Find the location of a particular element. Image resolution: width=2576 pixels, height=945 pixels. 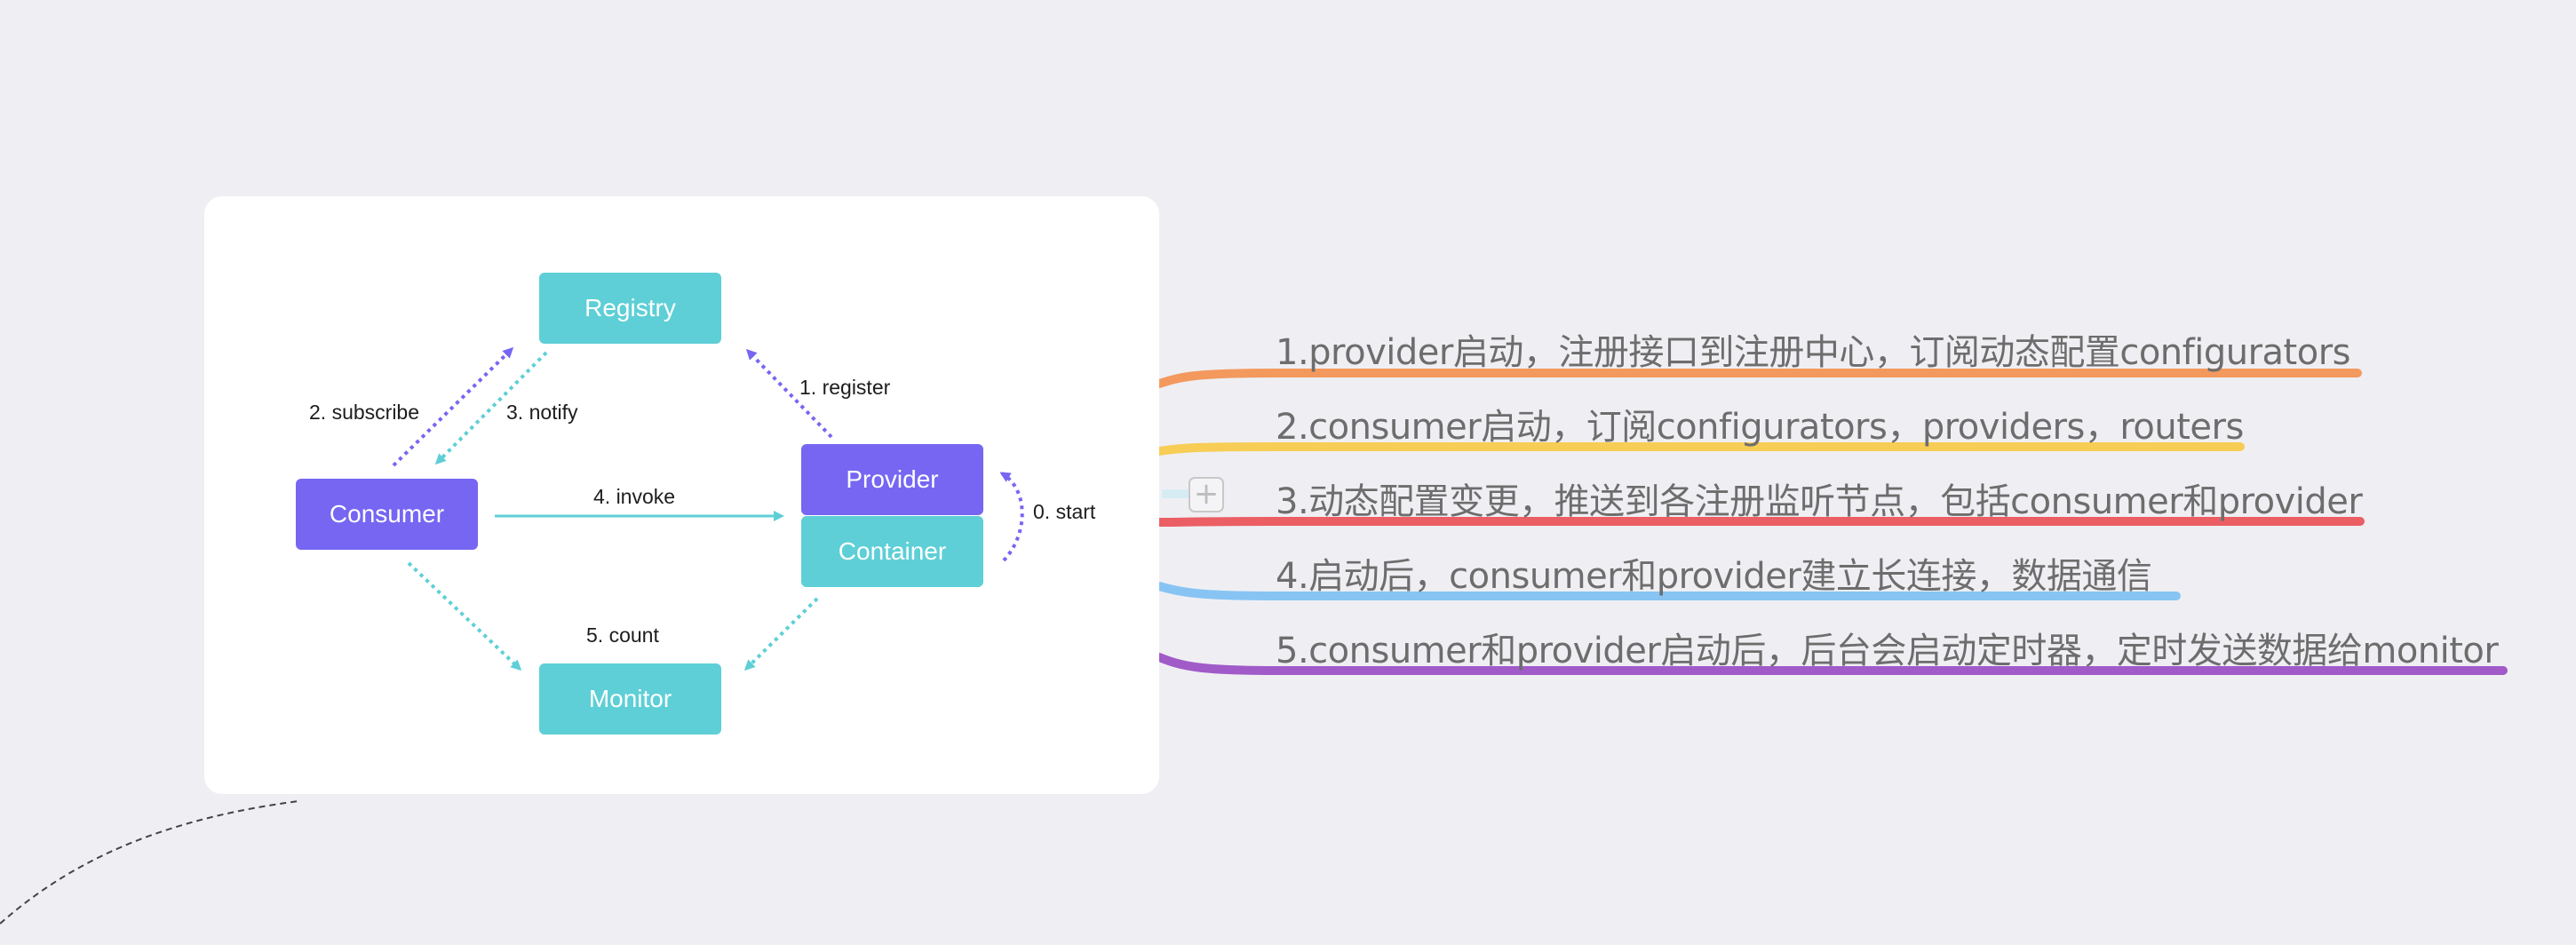

registry-node: Registry is located at coordinates (630, 309).